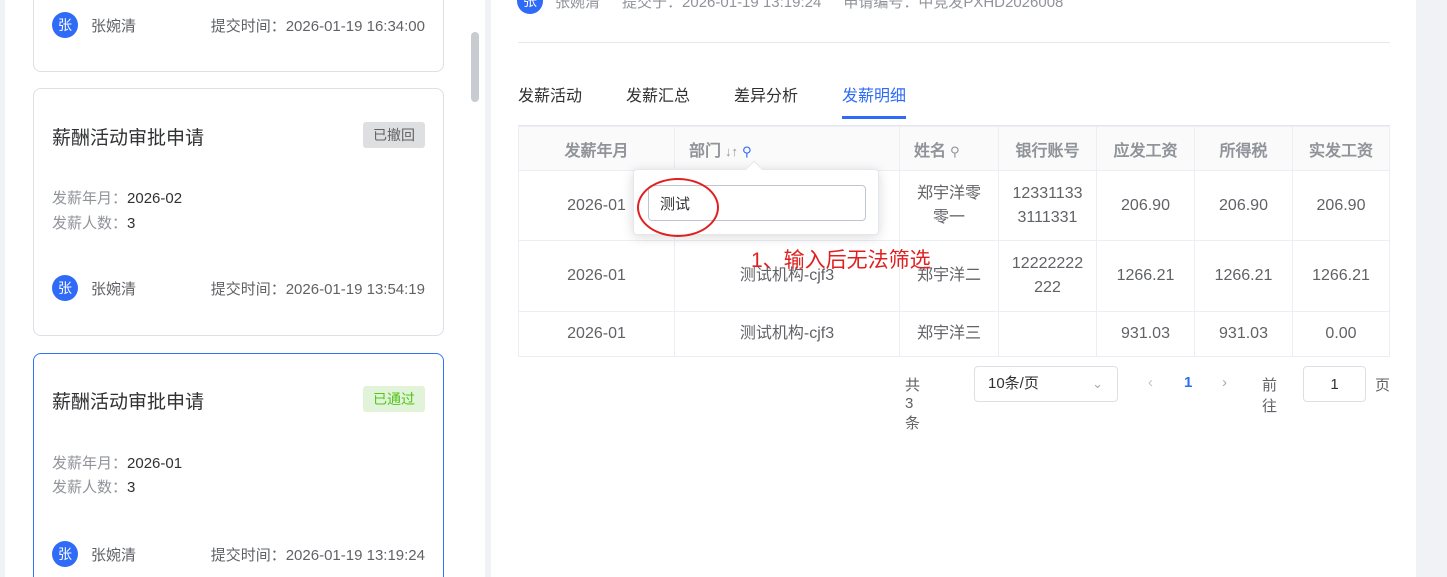 This screenshot has width=1447, height=577. What do you see at coordinates (1188, 382) in the screenshot?
I see `page-number-current: 1` at bounding box center [1188, 382].